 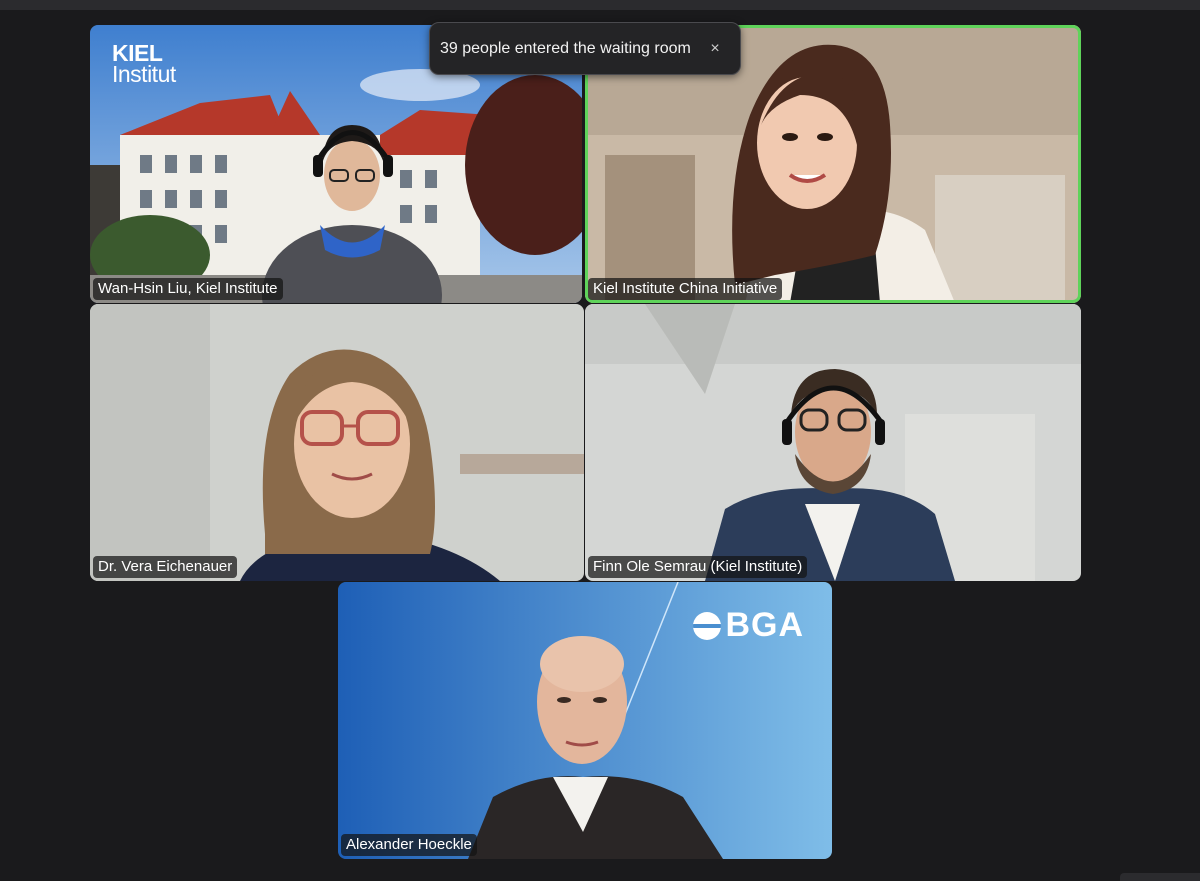 What do you see at coordinates (1160, 877) in the screenshot?
I see `bottom-toolbar-edge` at bounding box center [1160, 877].